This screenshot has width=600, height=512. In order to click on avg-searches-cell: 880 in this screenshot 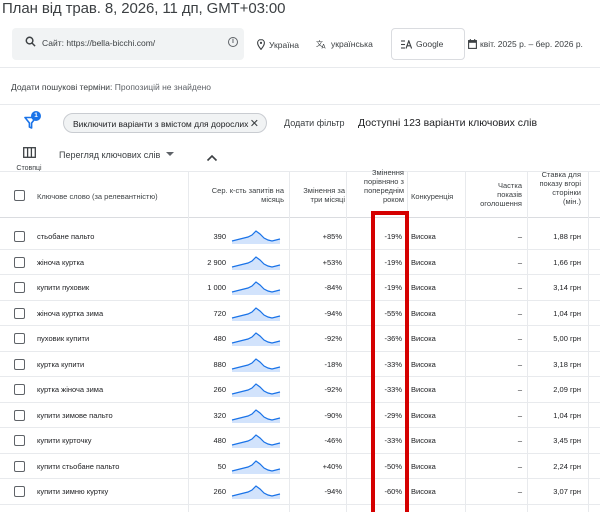, I will do `click(219, 364)`.